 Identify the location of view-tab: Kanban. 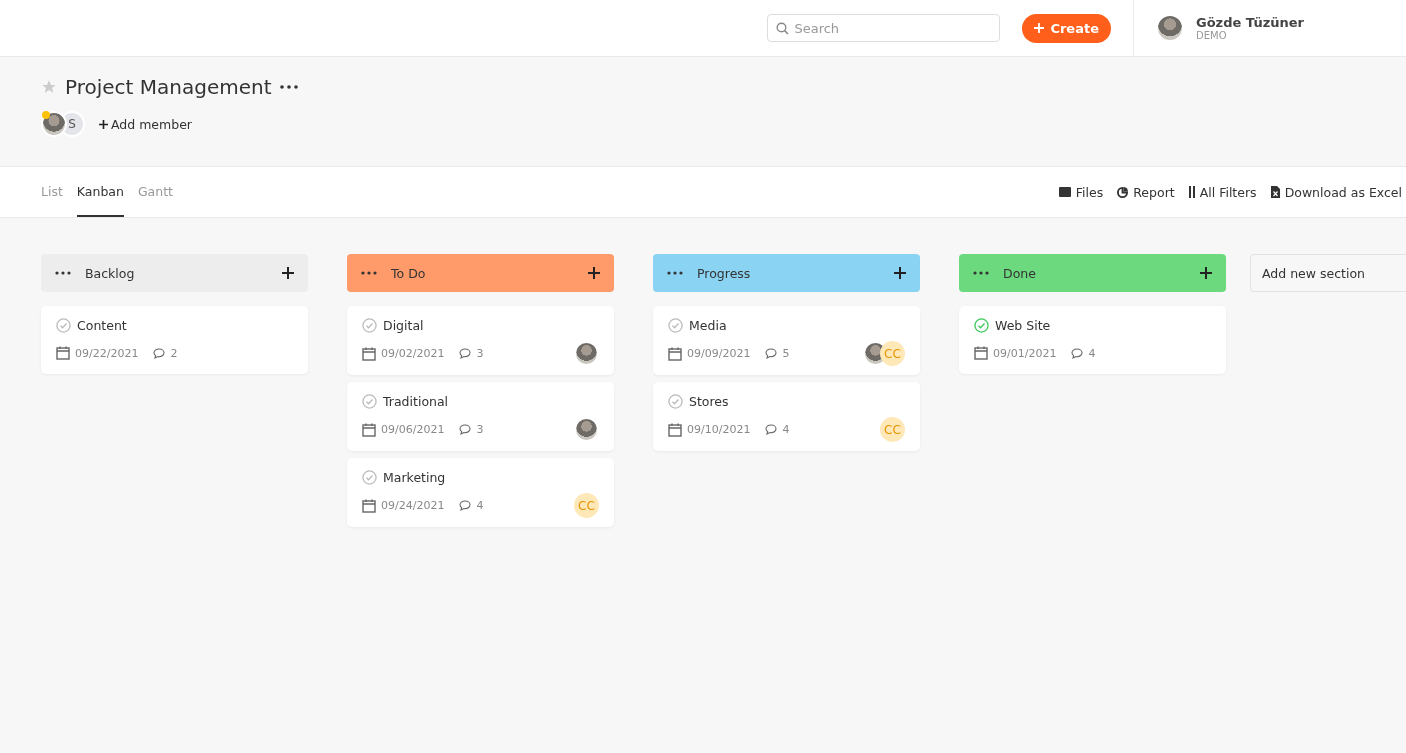
(100, 192).